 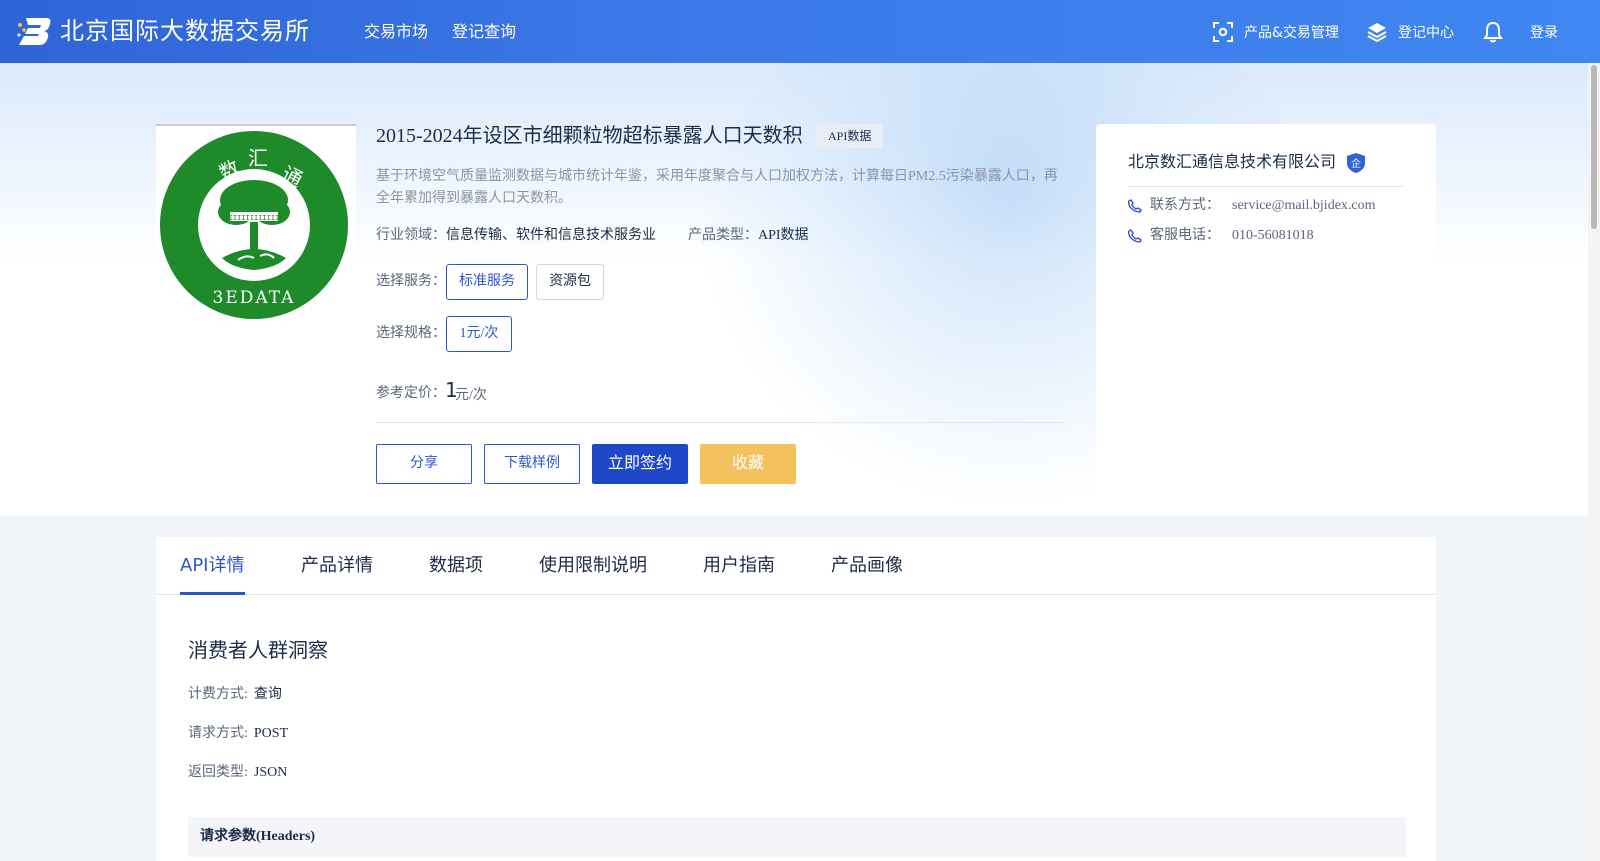 I want to click on top-nav-bar: 北京国际大数据交易所 交易市场 登记查询 产品&交易管理 登记中心 登录, so click(x=800, y=31).